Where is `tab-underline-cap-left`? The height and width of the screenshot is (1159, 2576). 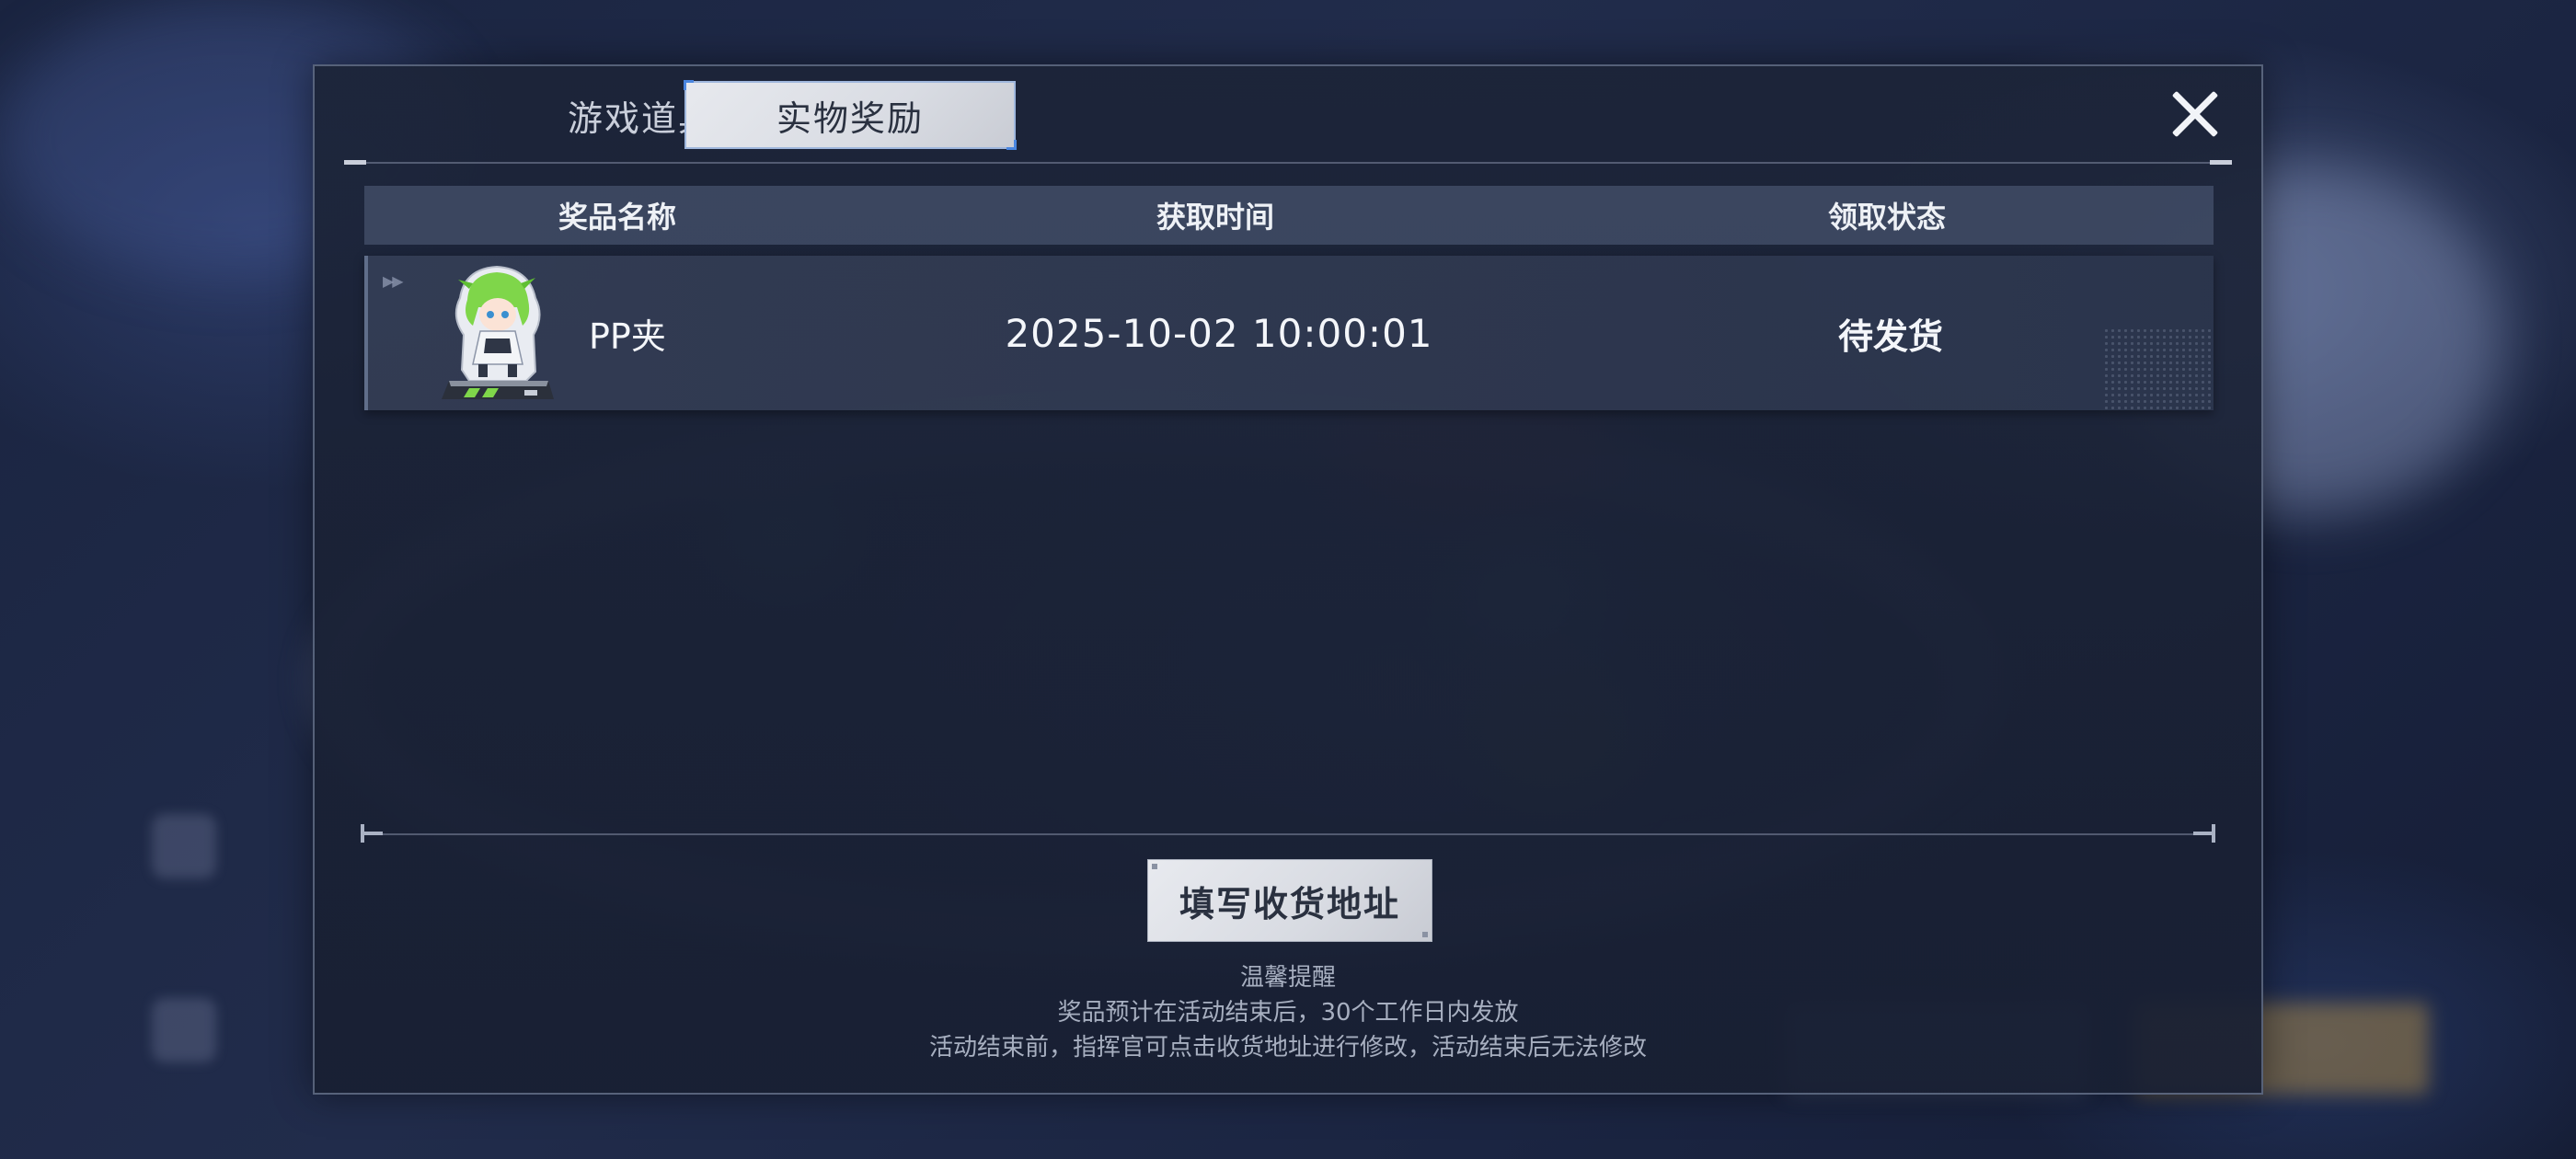 tab-underline-cap-left is located at coordinates (355, 162).